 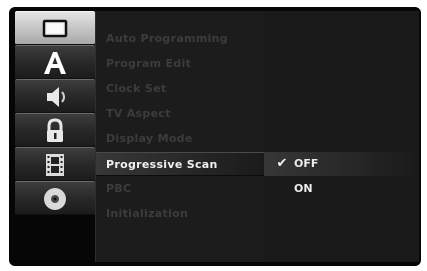 What do you see at coordinates (180, 214) in the screenshot?
I see `menu-item-initialization: Initialization` at bounding box center [180, 214].